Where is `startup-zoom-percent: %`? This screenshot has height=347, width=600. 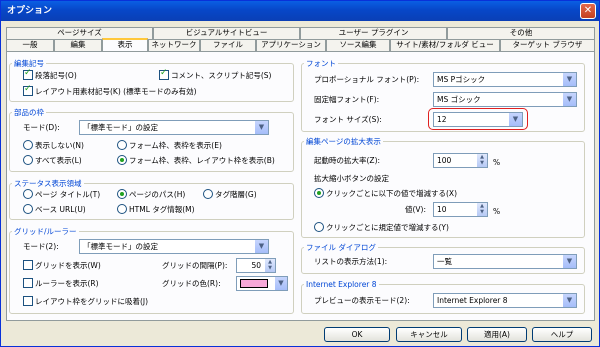 startup-zoom-percent: % is located at coordinates (497, 162).